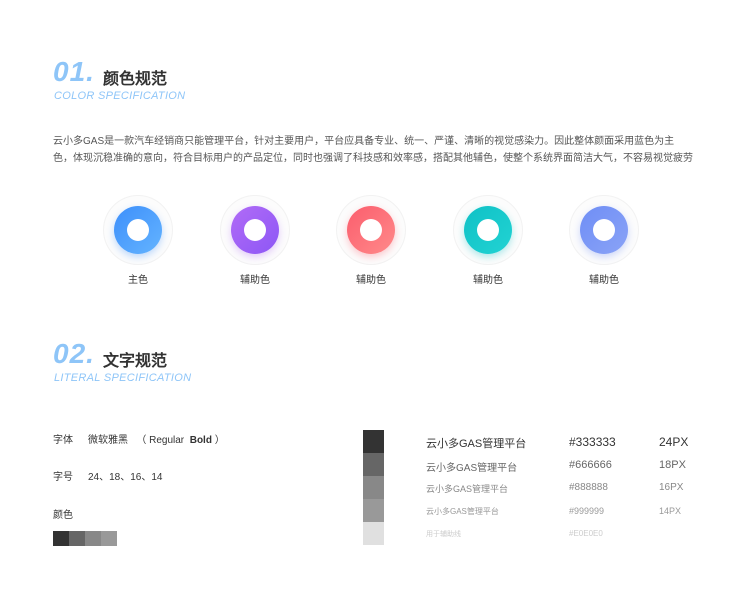 The image size is (743, 600). What do you see at coordinates (125, 477) in the screenshot?
I see `size-value: 24、18、16、14` at bounding box center [125, 477].